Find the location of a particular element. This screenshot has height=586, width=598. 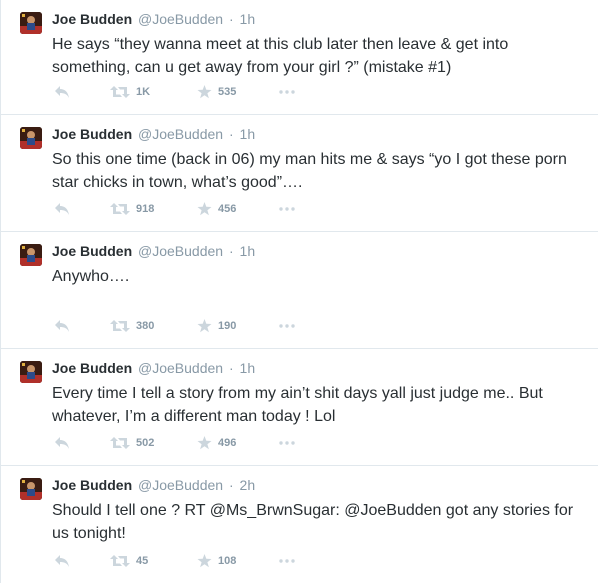

tweet-actions: 45 108 is located at coordinates (202, 561).